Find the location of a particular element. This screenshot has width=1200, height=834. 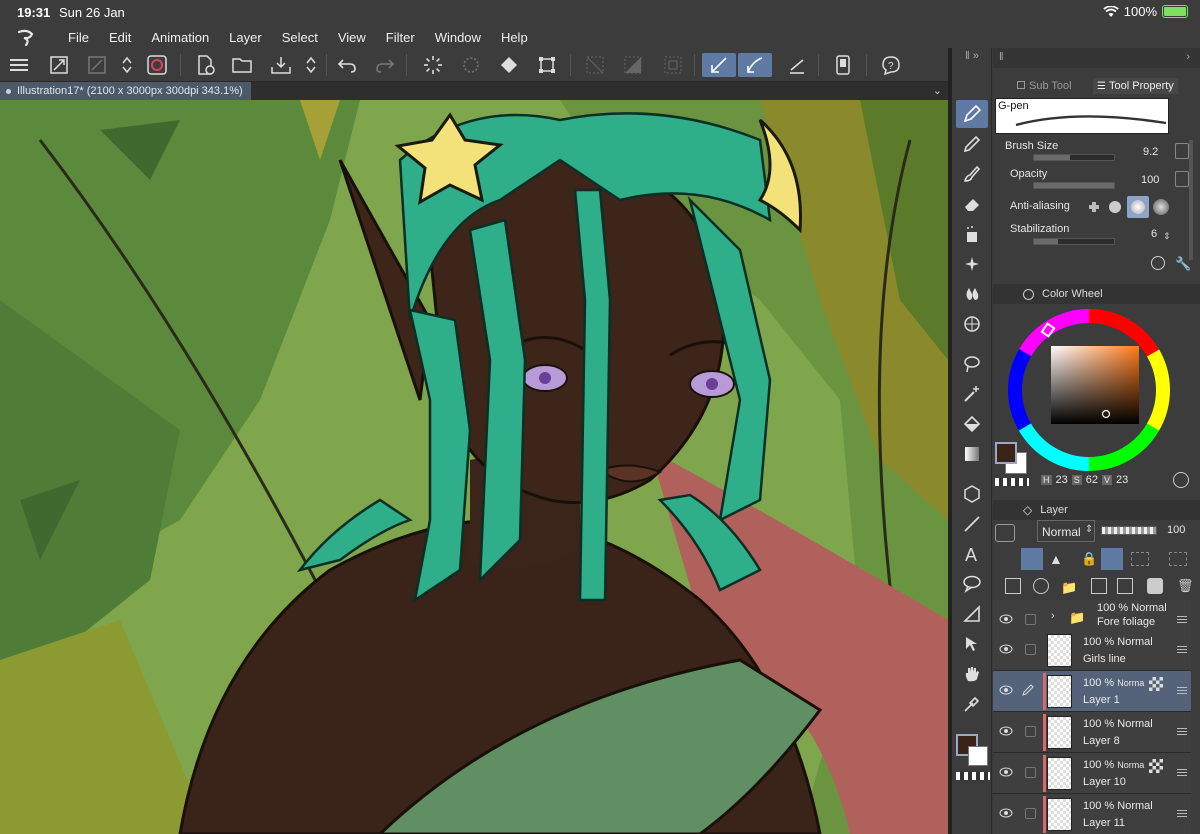

blend-mode-stepper-icon: ⇕ is located at coordinates (1089, 529).